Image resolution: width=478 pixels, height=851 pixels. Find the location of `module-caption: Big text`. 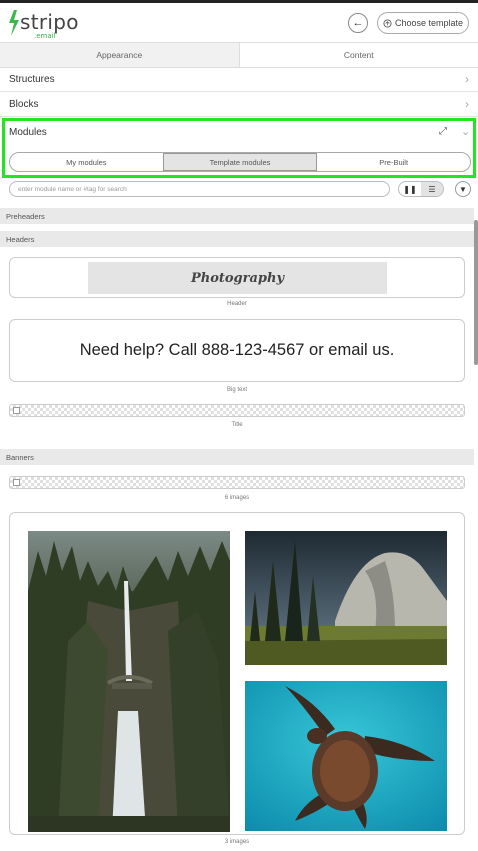

module-caption: Big text is located at coordinates (236, 390).